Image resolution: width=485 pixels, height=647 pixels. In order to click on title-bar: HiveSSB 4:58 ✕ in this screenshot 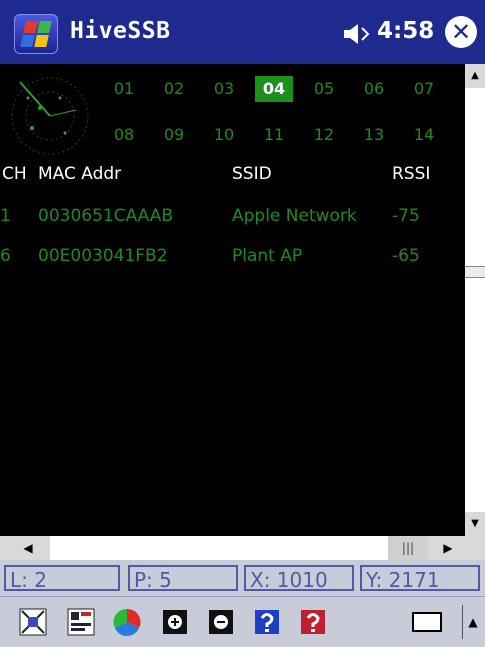, I will do `click(242, 32)`.